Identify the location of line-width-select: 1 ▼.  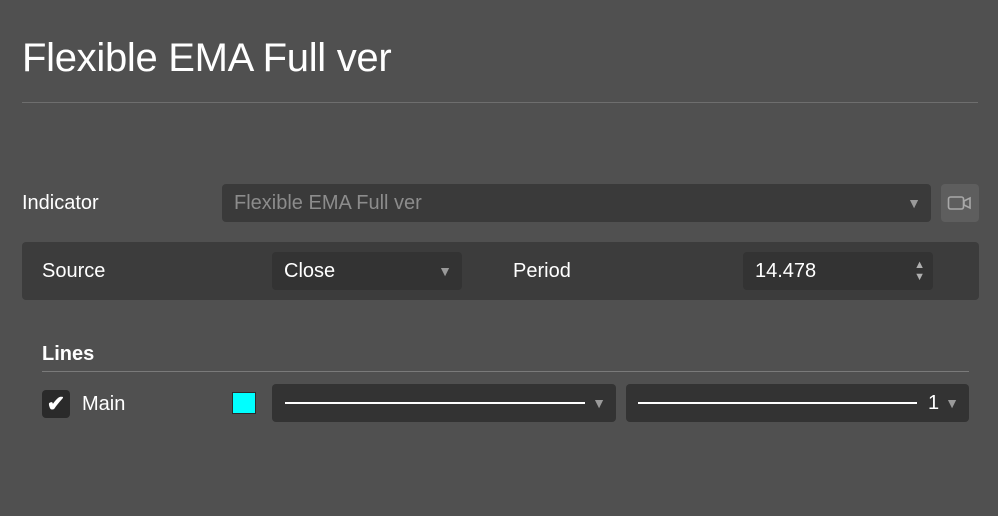
(797, 403).